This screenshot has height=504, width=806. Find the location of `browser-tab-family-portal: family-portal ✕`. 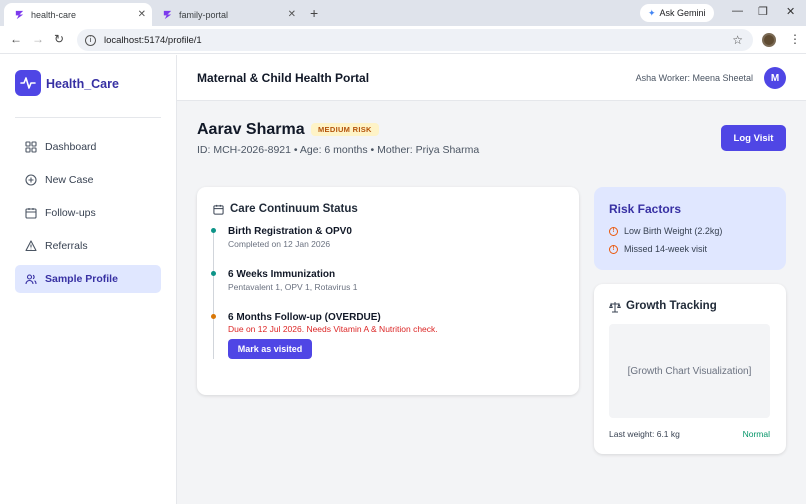

browser-tab-family-portal: family-portal ✕ is located at coordinates (227, 14).